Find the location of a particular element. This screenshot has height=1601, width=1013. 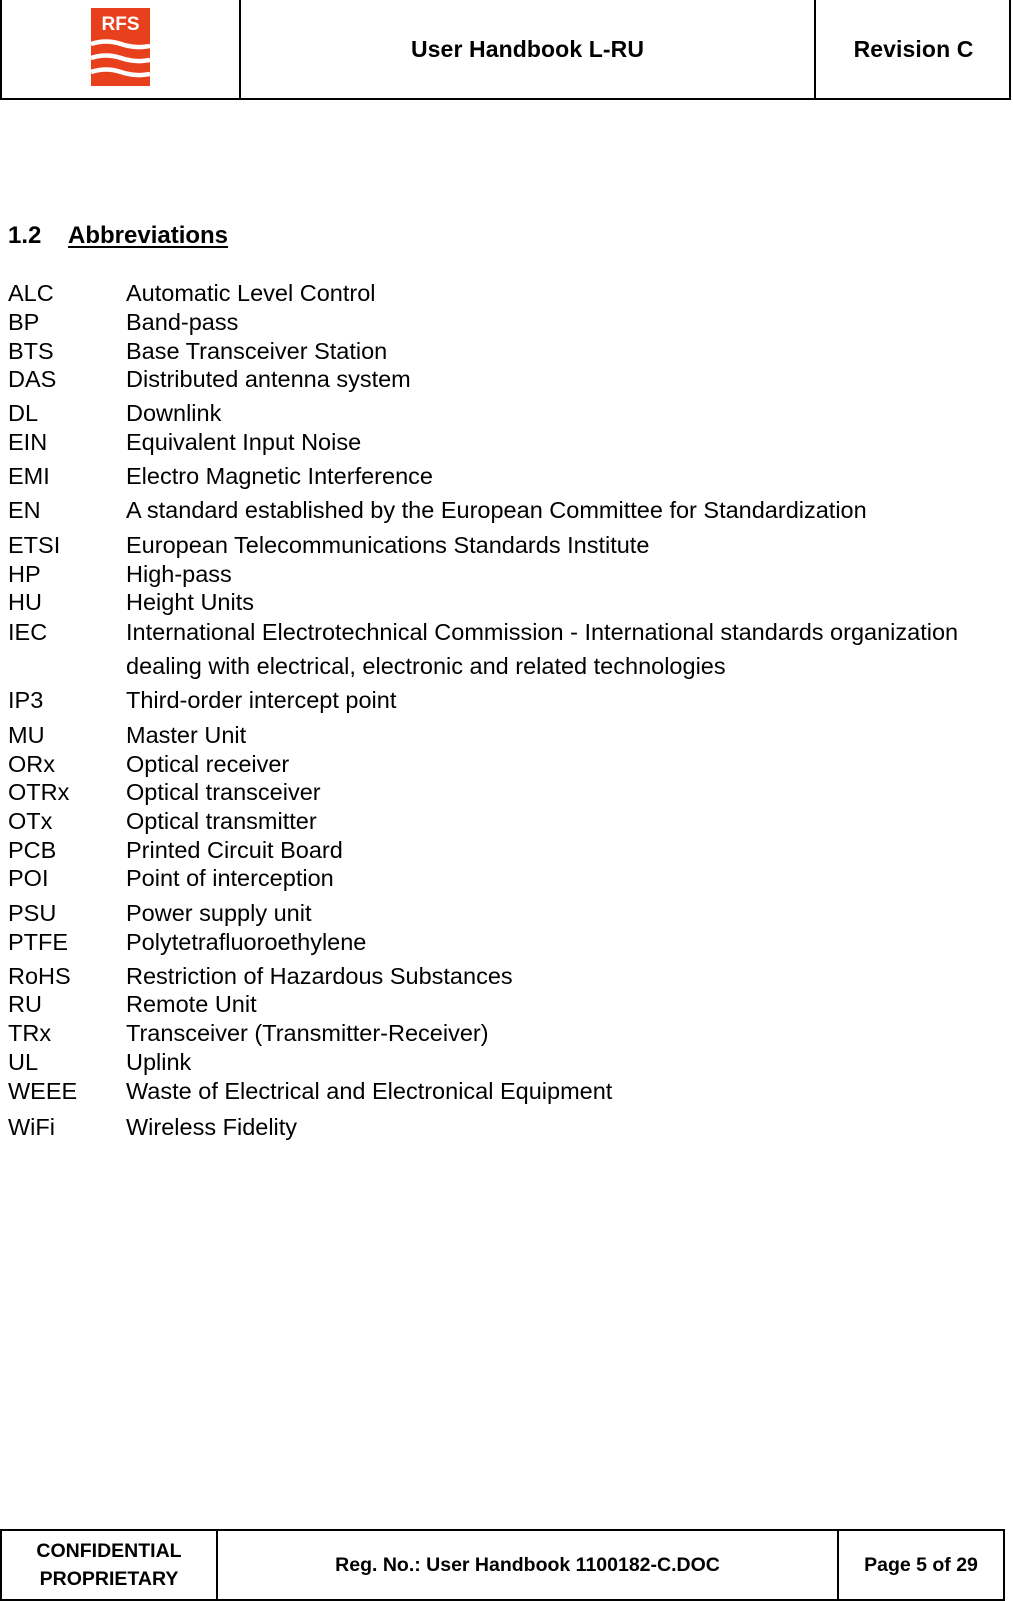

abbreviation: UL is located at coordinates (23, 1062).